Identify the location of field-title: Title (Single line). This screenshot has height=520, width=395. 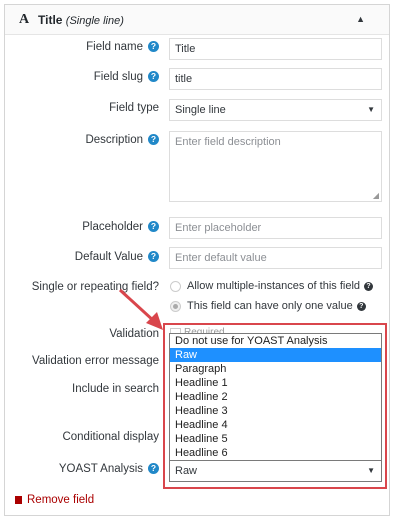
(81, 20).